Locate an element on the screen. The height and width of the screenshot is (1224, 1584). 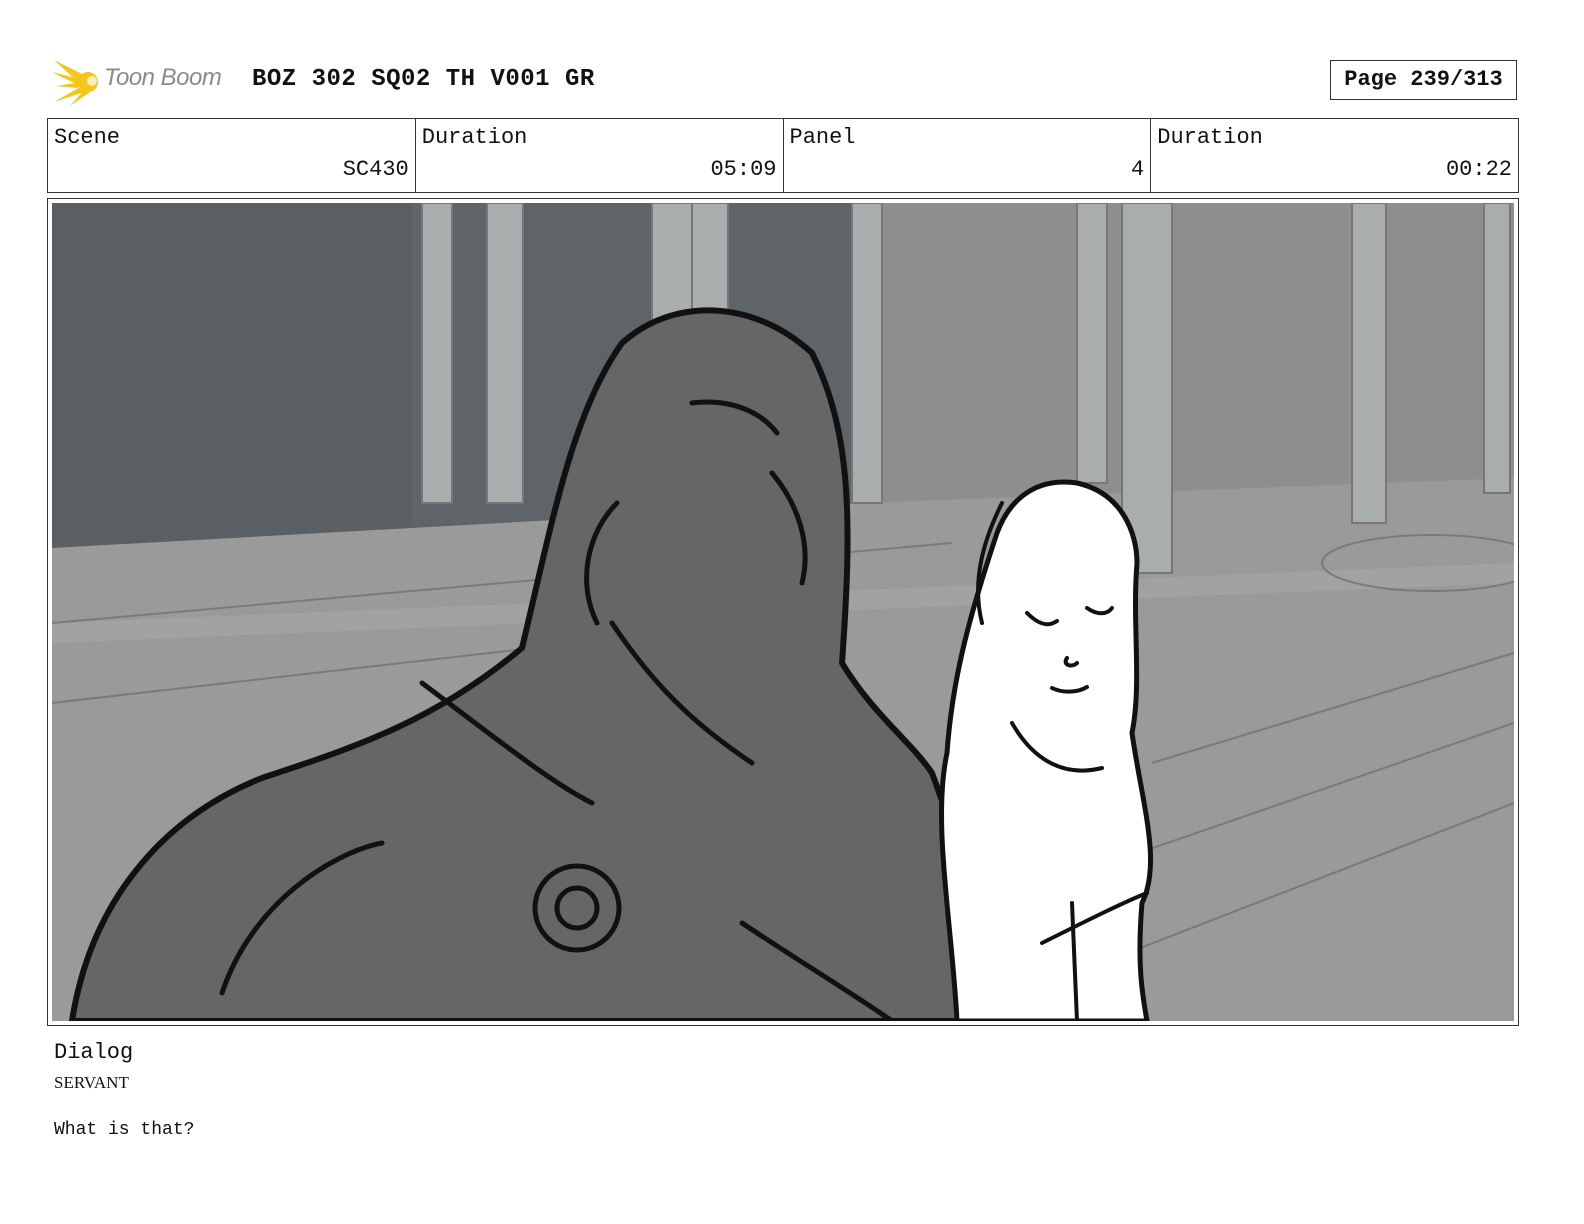
panel-cell: Panel 4 is located at coordinates (968, 155).